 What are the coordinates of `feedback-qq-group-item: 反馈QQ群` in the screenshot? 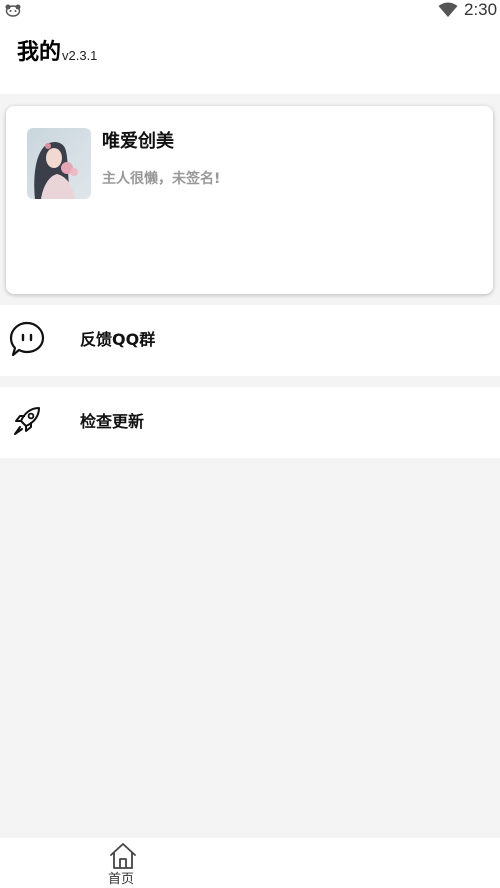 It's located at (250, 340).